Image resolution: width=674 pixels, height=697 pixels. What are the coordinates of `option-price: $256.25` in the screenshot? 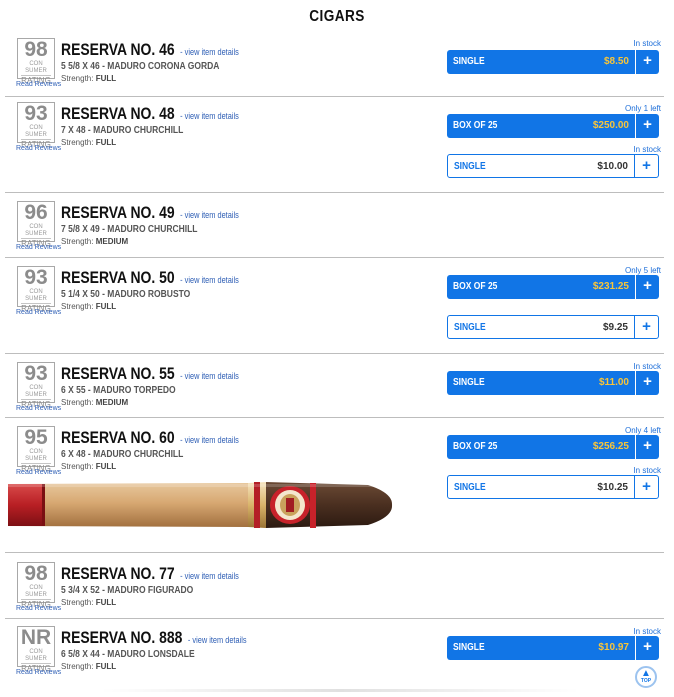 It's located at (610, 446).